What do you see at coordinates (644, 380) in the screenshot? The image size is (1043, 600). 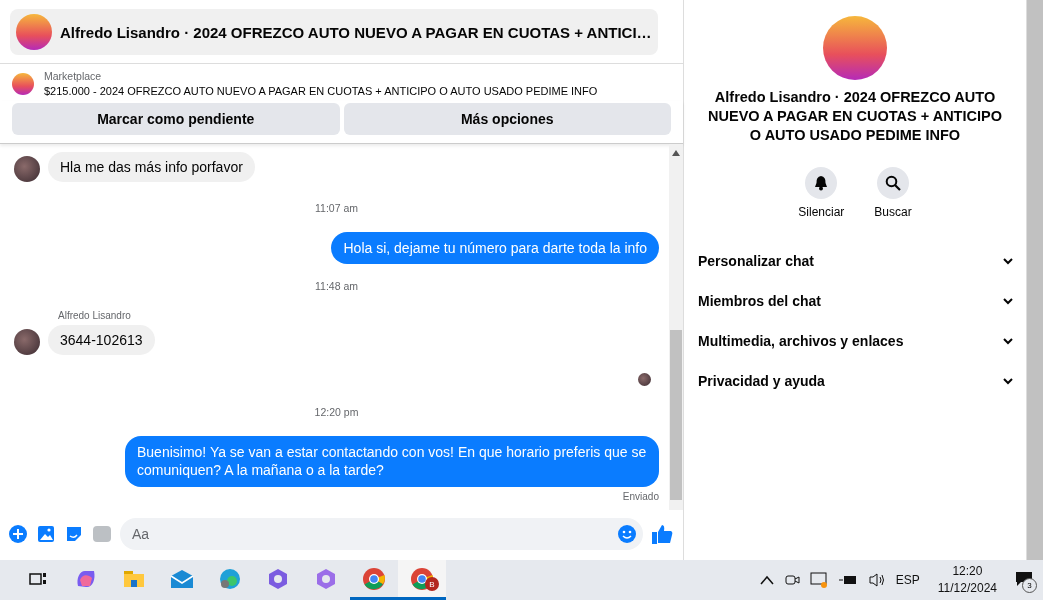 I see `seen-avatar` at bounding box center [644, 380].